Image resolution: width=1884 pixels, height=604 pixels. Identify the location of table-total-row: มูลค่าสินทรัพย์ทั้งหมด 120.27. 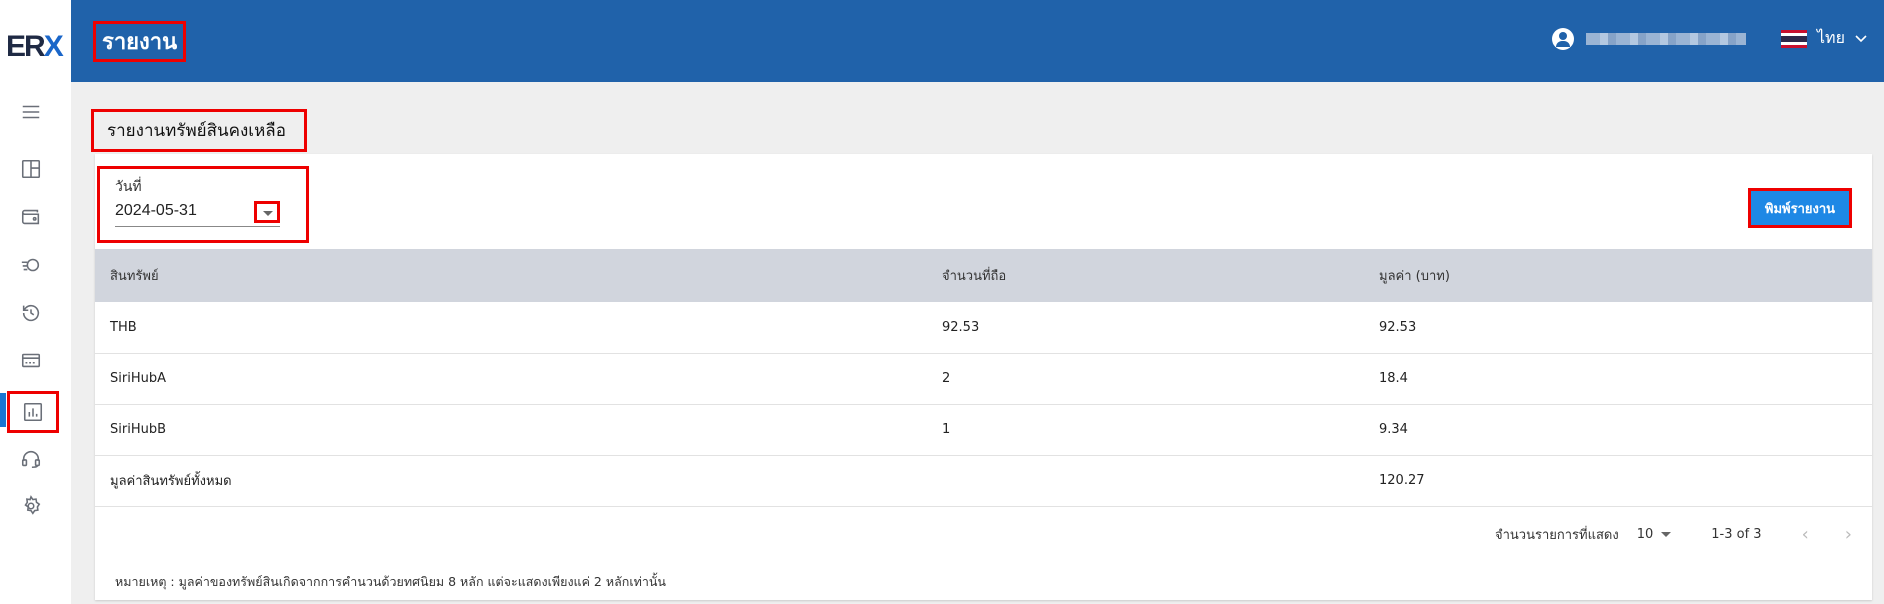
(983, 480).